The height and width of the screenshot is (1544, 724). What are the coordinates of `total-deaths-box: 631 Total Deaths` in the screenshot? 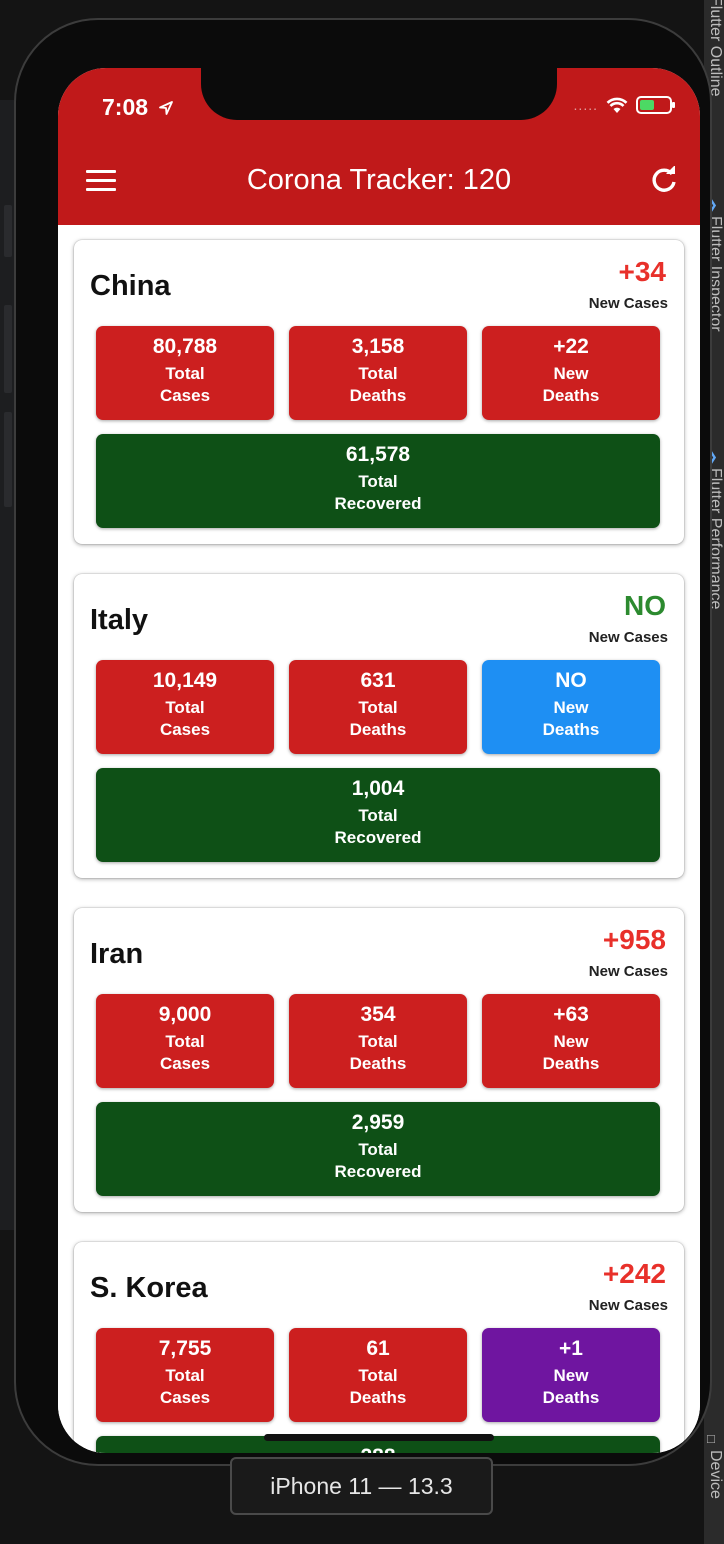 It's located at (378, 707).